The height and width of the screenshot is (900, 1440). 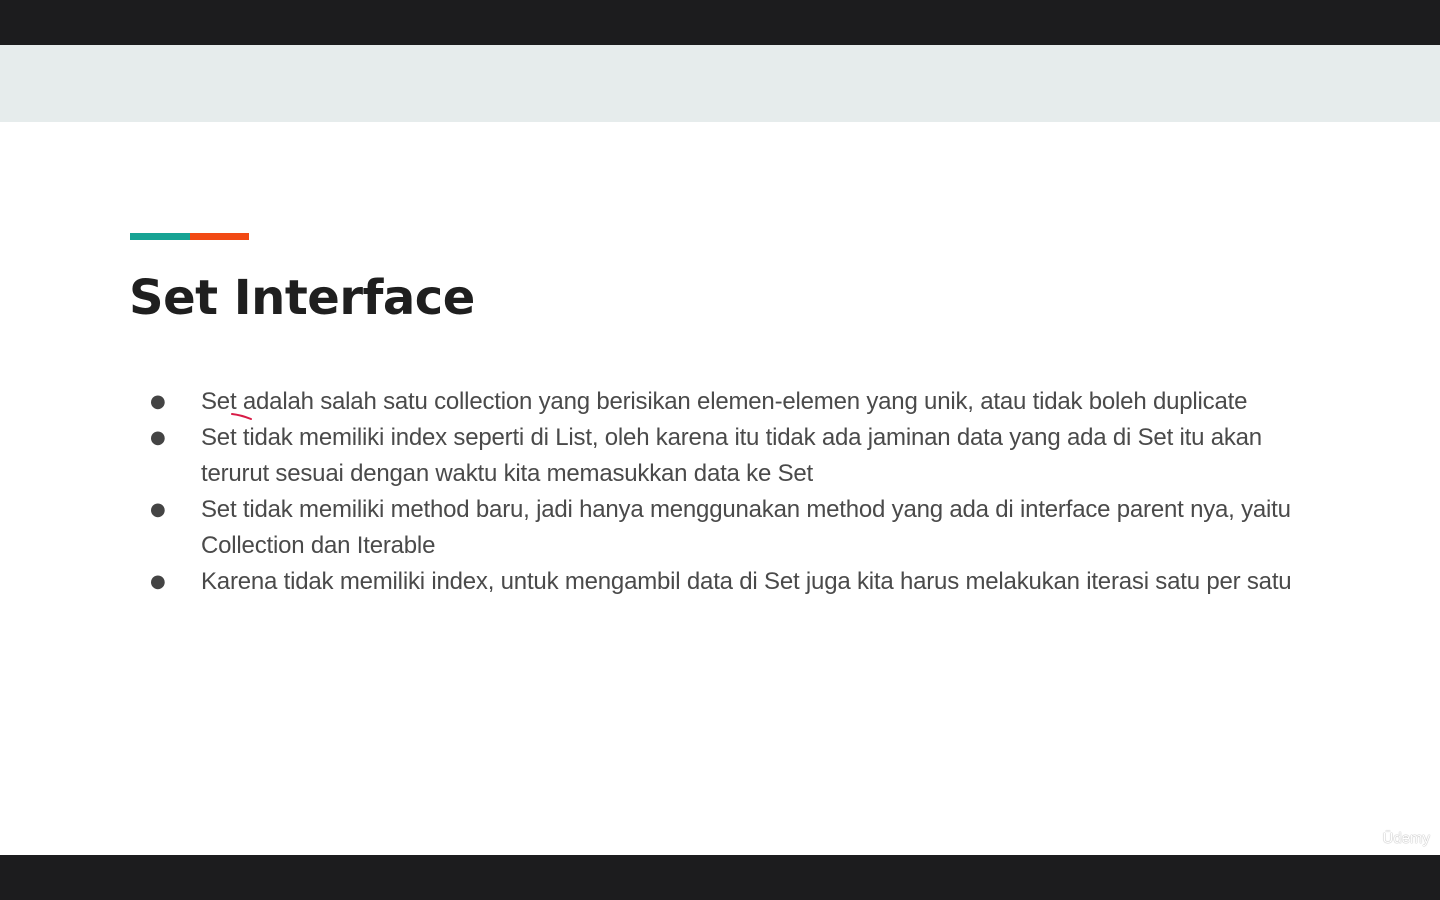 I want to click on pen-annotation-mark, so click(x=241, y=416).